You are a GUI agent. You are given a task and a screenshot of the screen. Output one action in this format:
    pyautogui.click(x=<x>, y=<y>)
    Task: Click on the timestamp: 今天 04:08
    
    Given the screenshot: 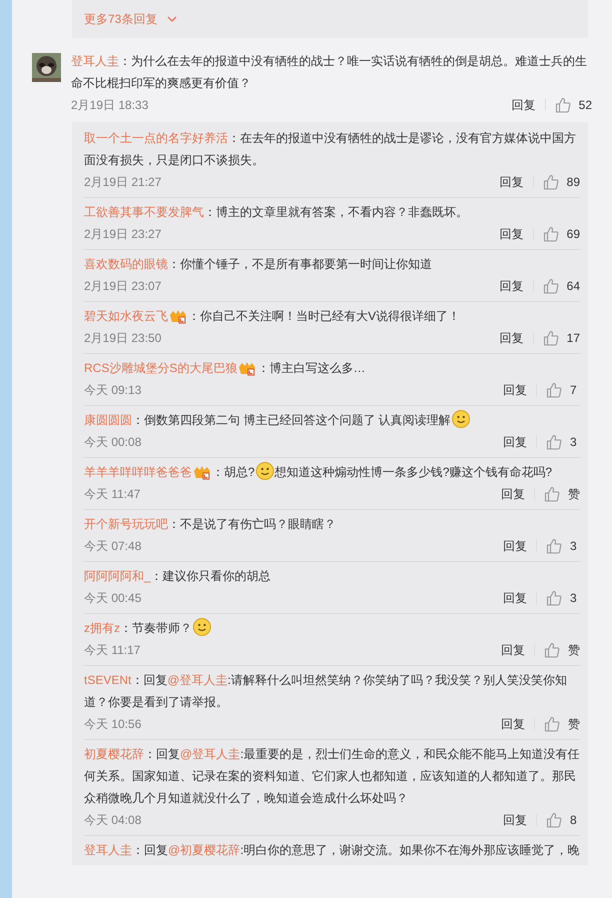 What is the action you would take?
    pyautogui.click(x=113, y=820)
    